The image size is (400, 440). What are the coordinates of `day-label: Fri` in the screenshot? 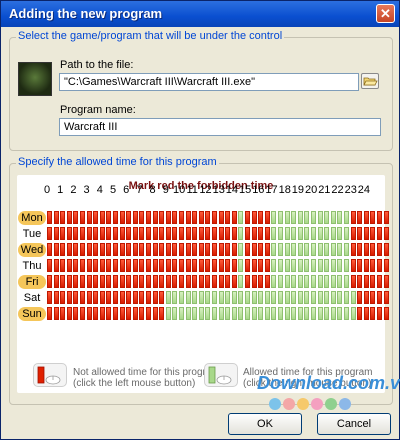 It's located at (32, 282).